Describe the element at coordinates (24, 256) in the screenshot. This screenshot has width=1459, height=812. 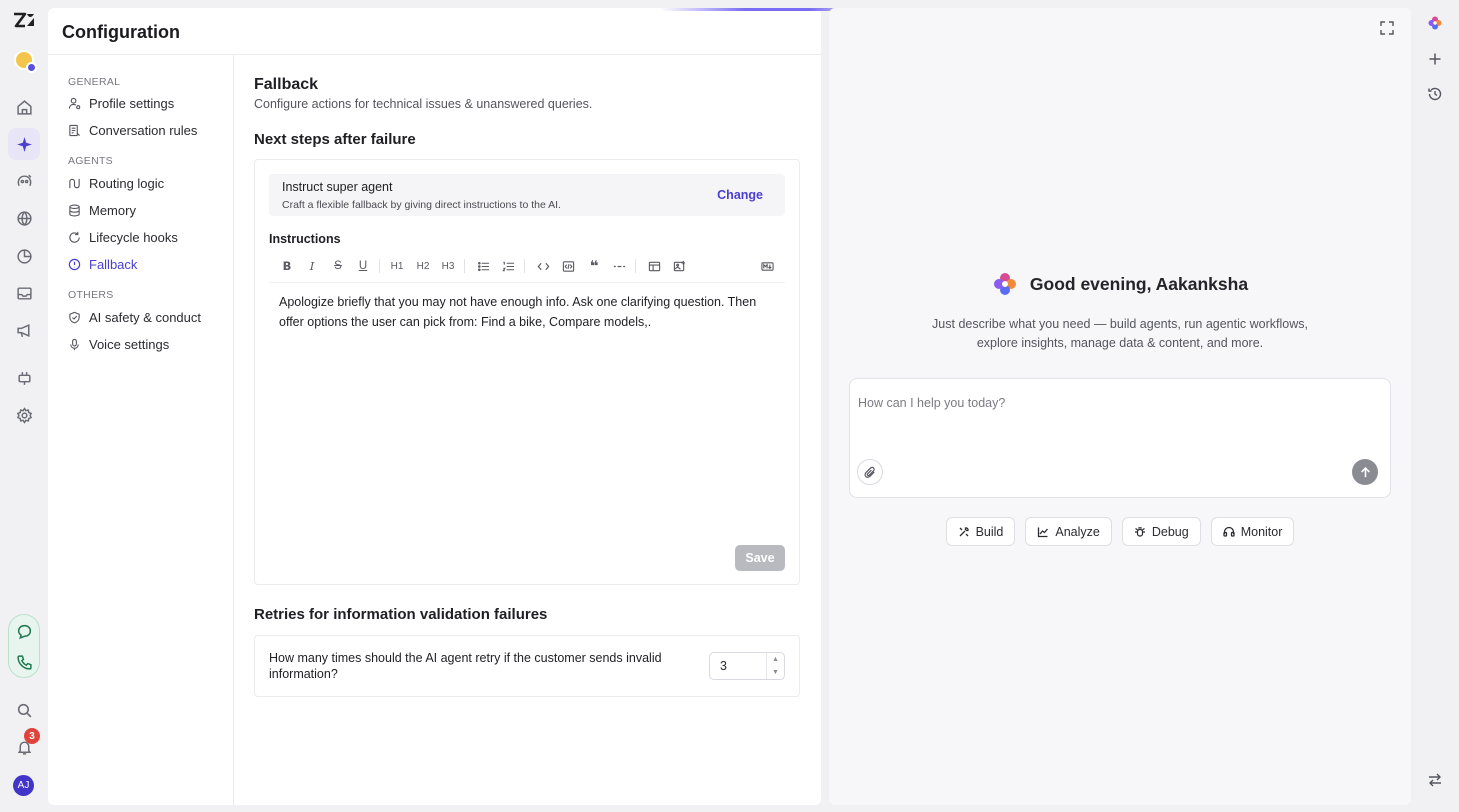
I see `pie-chart-icon` at that location.